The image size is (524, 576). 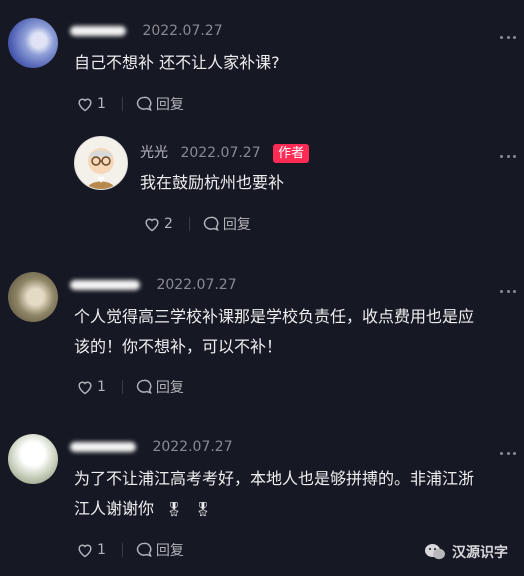 I want to click on reply-date: 2022.07.27, so click(x=220, y=153).